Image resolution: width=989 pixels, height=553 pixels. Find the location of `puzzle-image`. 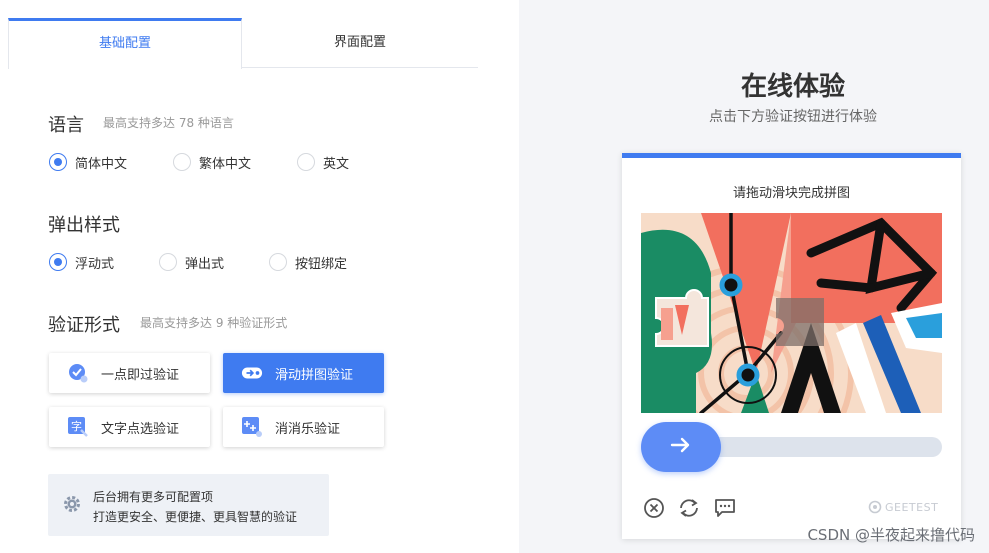

puzzle-image is located at coordinates (791, 313).